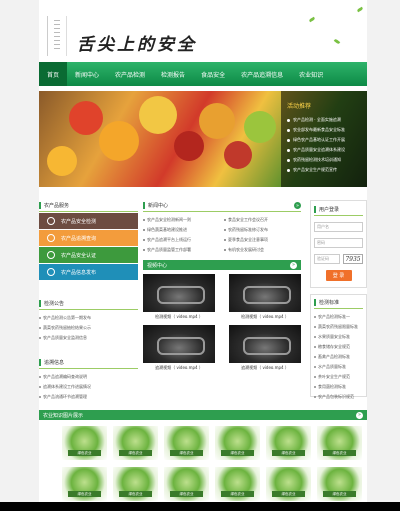 This screenshot has height=511, width=400. What do you see at coordinates (87, 74) in the screenshot?
I see `nav-item-news: 新闻中心` at bounding box center [87, 74].